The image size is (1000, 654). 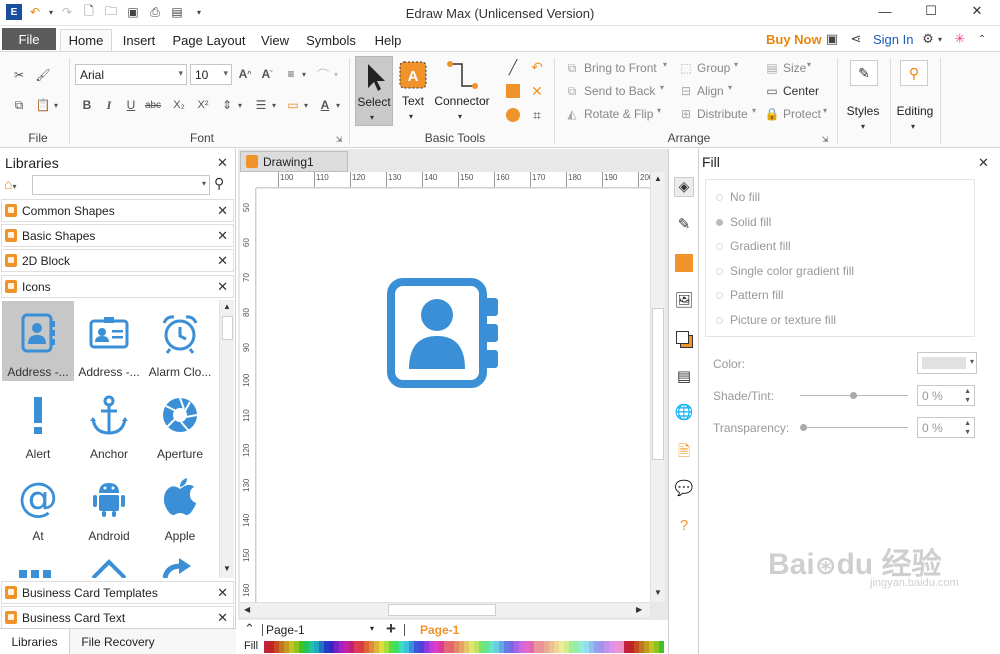 What do you see at coordinates (893, 39) in the screenshot?
I see `sign-in-link: Sign In` at bounding box center [893, 39].